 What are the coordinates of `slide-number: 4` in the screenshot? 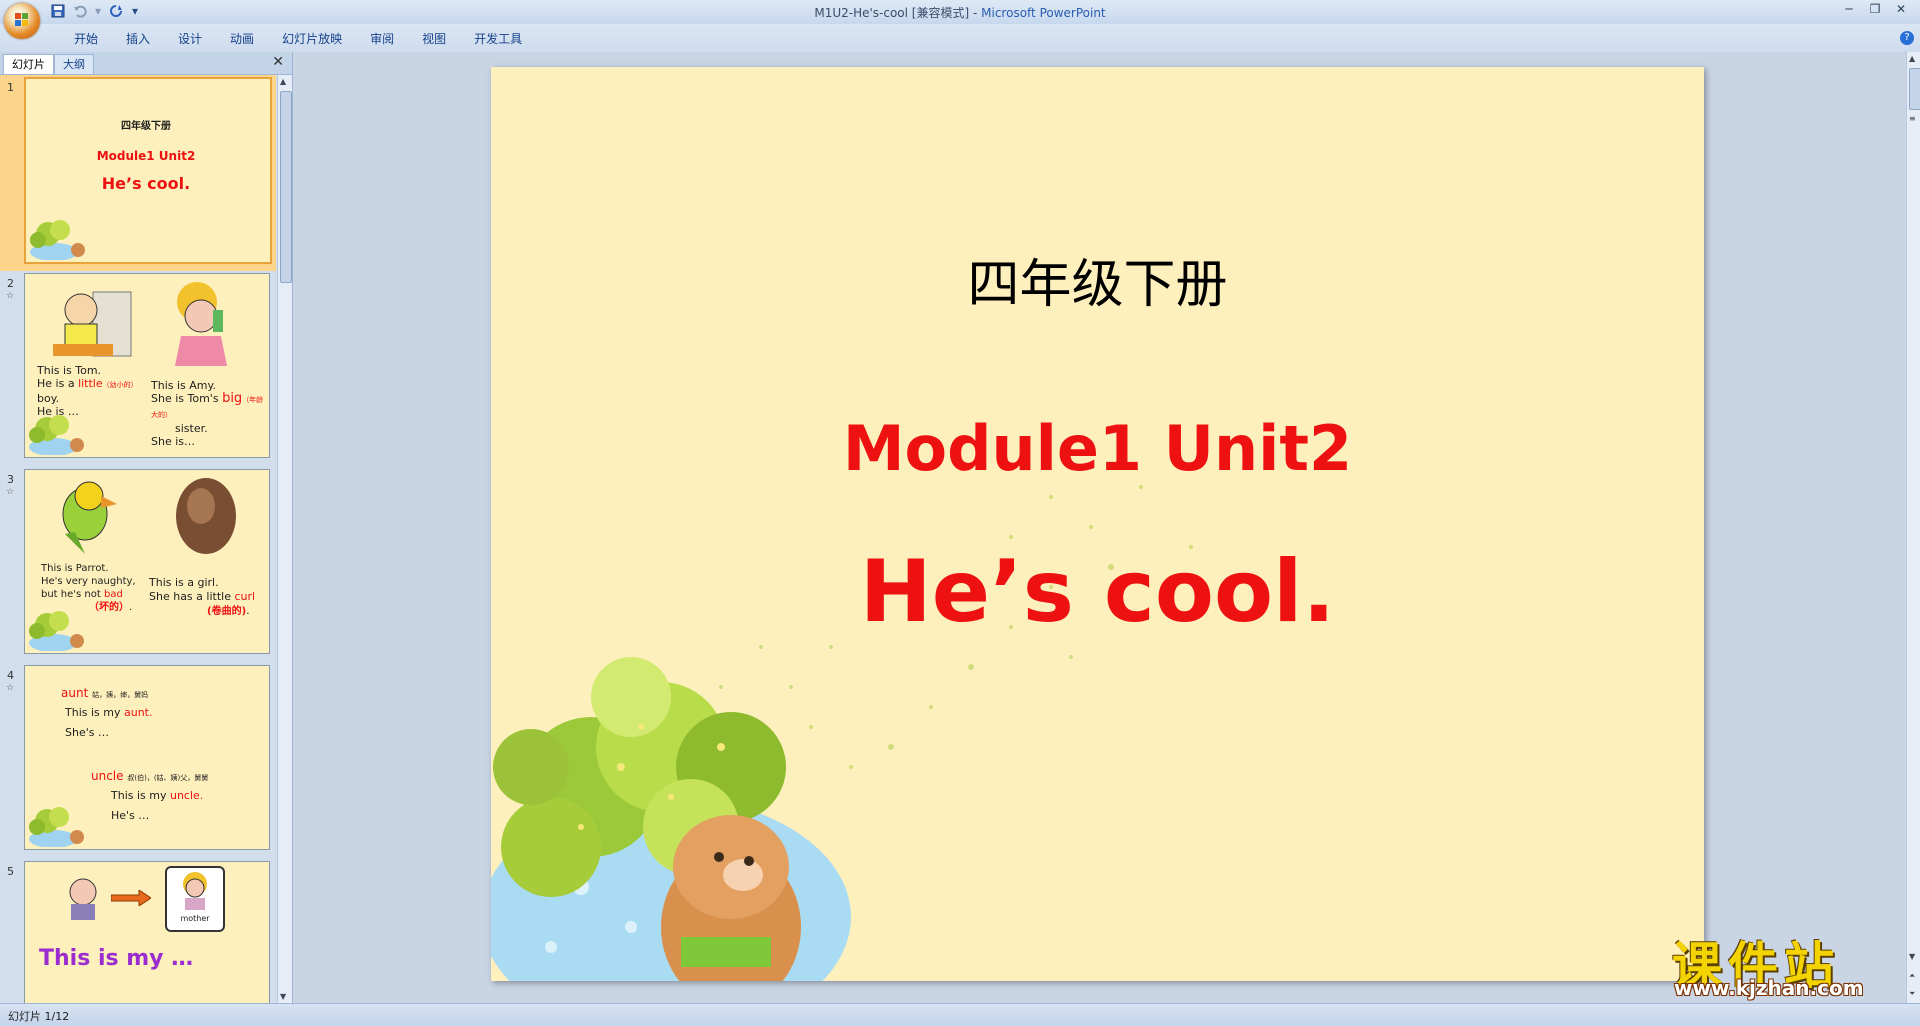 It's located at (10, 675).